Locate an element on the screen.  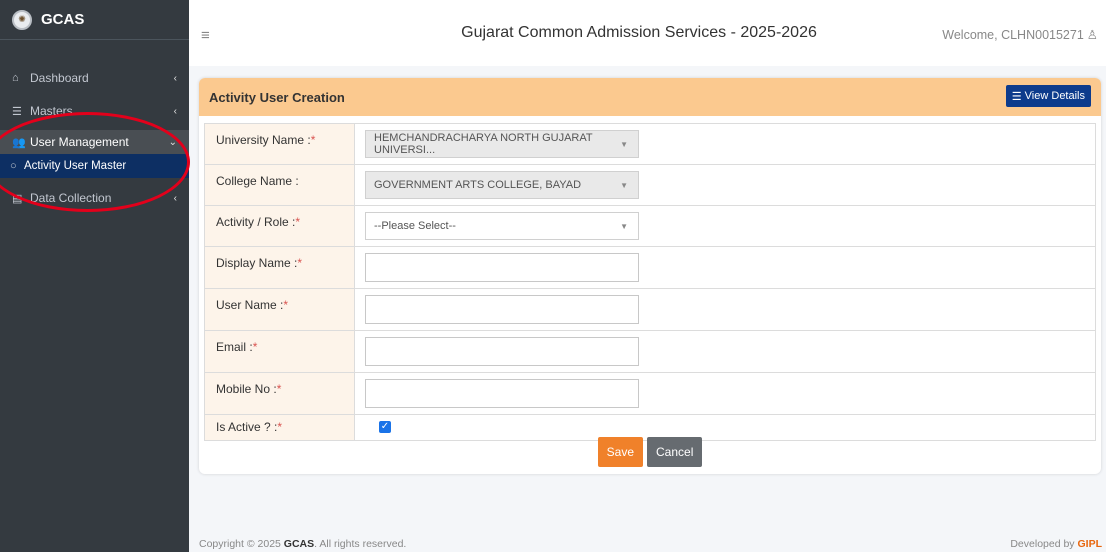
email-input is located at coordinates (502, 351).